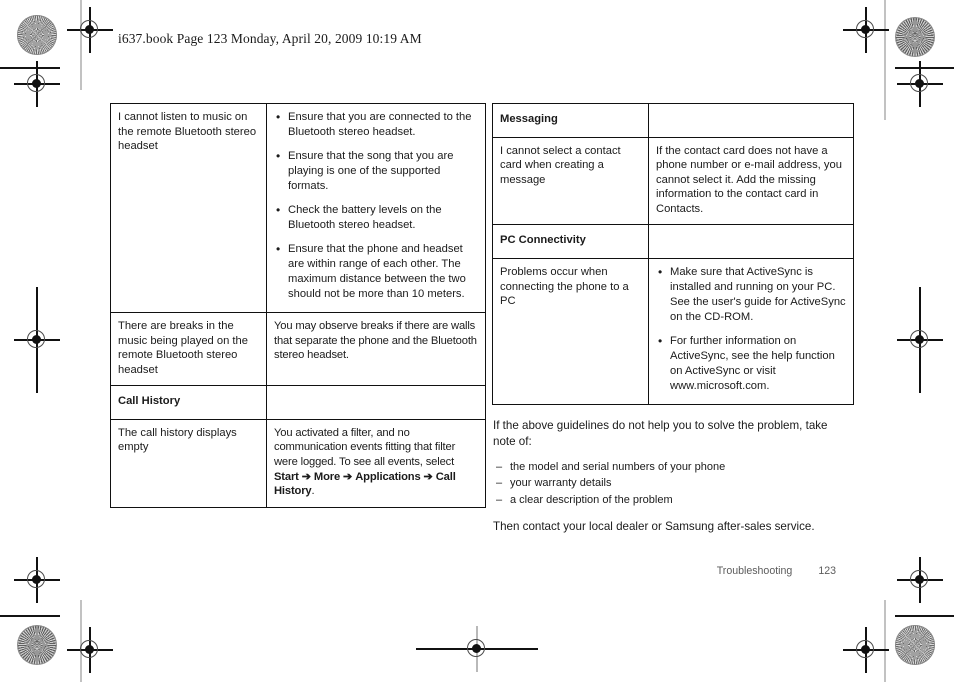 The width and height of the screenshot is (954, 682). I want to click on table-section-row: Call History, so click(298, 402).